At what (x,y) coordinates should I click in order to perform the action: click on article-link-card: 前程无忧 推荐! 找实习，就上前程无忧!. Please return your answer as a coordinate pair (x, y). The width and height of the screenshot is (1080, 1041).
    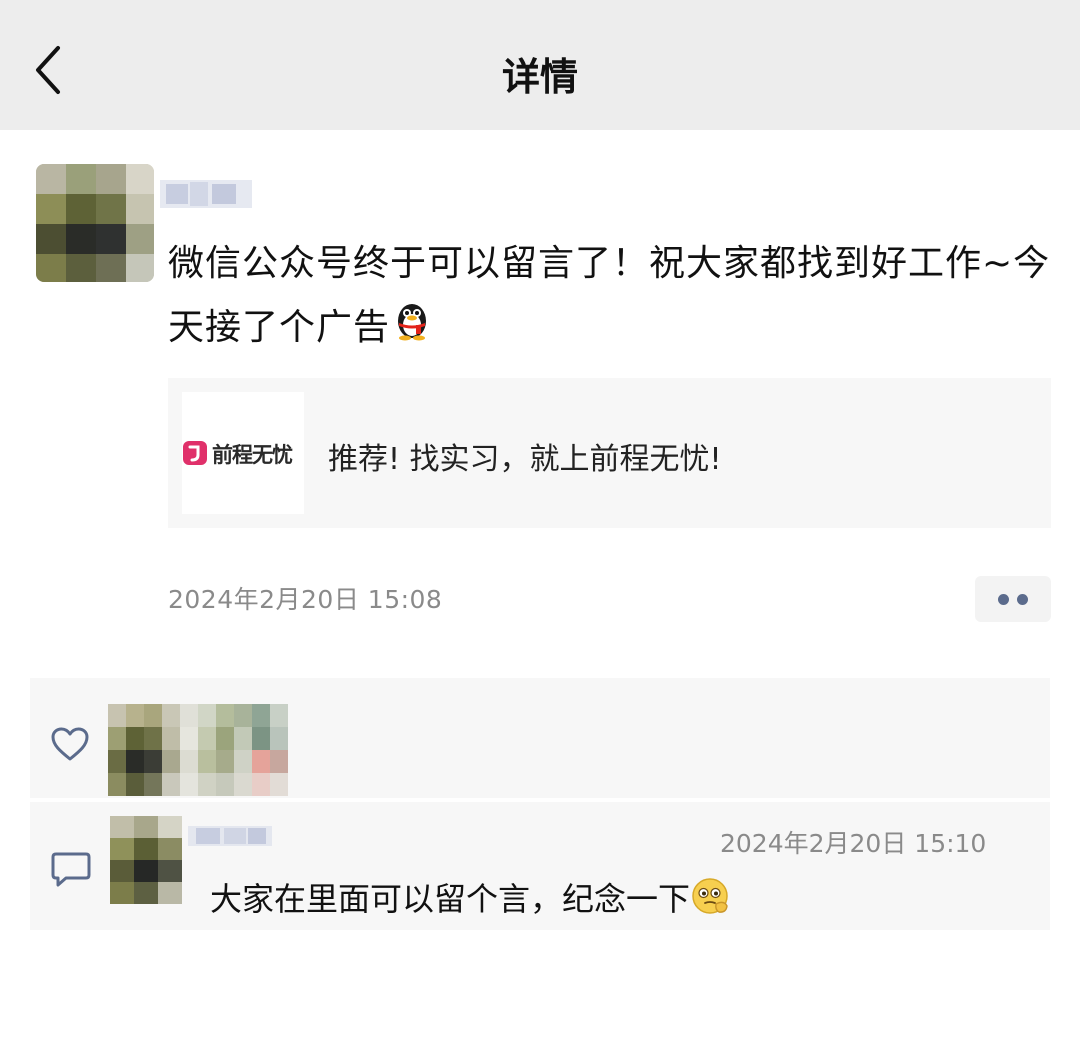
    Looking at the image, I should click on (609, 453).